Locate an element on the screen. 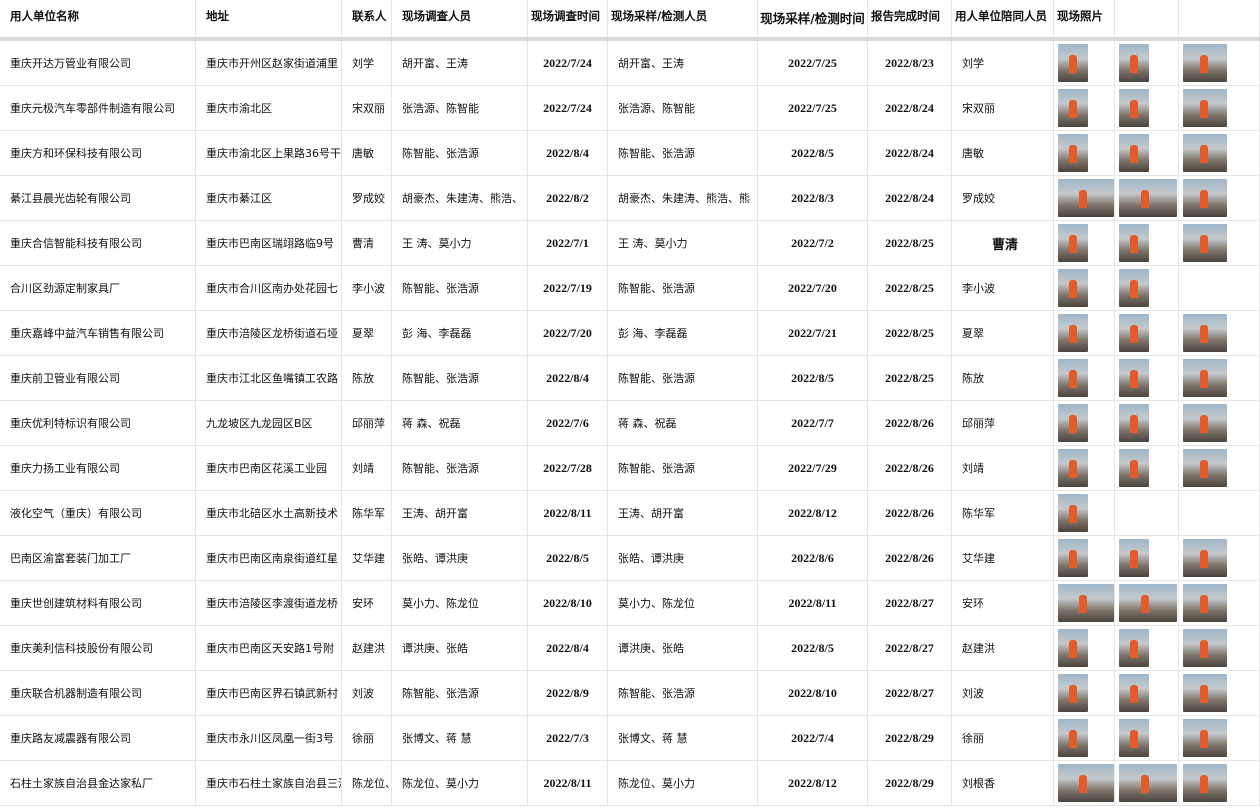 The width and height of the screenshot is (1260, 812). cell-survey-date: 2022/8/4 is located at coordinates (568, 648).